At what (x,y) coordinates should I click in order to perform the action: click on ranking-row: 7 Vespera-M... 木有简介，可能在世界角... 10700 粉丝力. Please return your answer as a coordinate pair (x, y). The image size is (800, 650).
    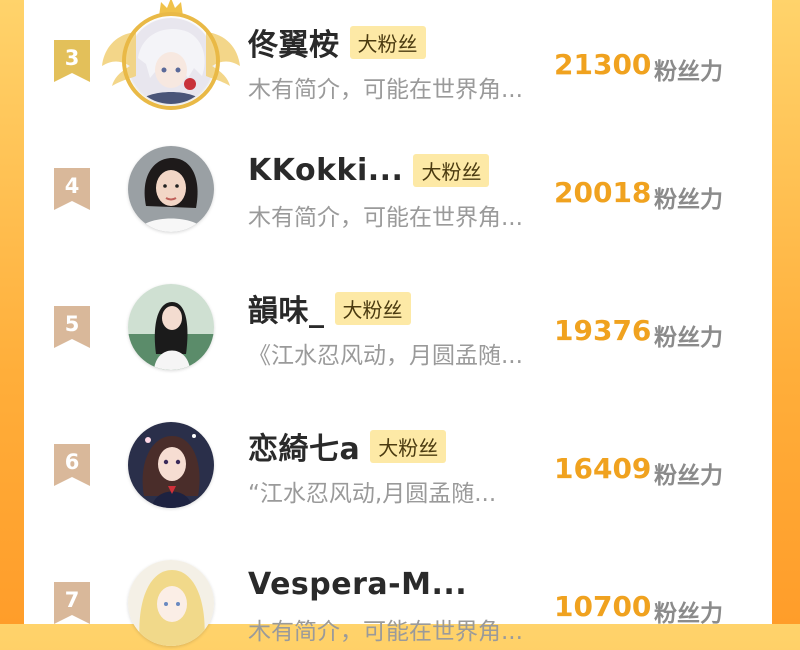
    Looking at the image, I should click on (398, 600).